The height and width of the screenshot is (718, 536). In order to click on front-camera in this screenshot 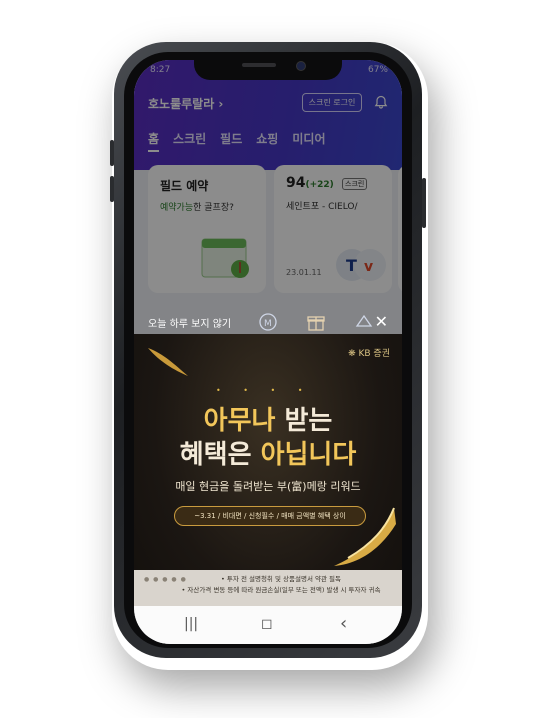, I will do `click(301, 66)`.